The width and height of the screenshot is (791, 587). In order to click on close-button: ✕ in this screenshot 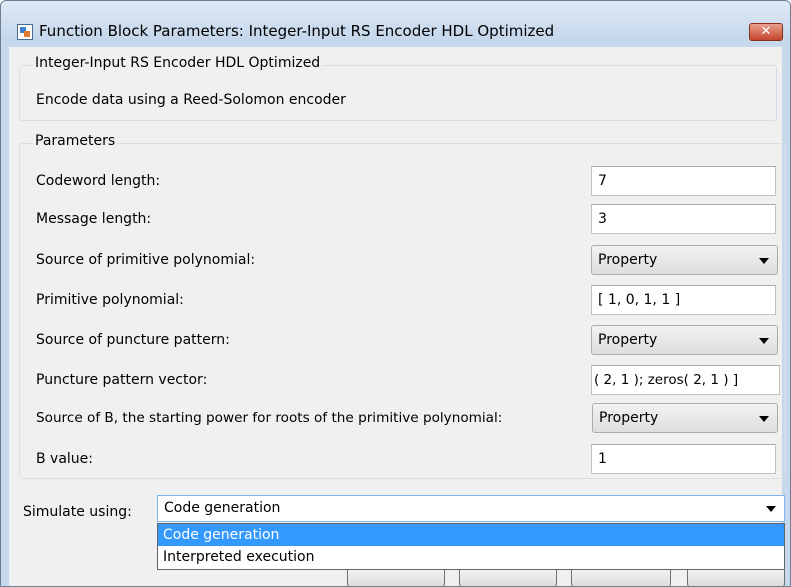, I will do `click(766, 32)`.